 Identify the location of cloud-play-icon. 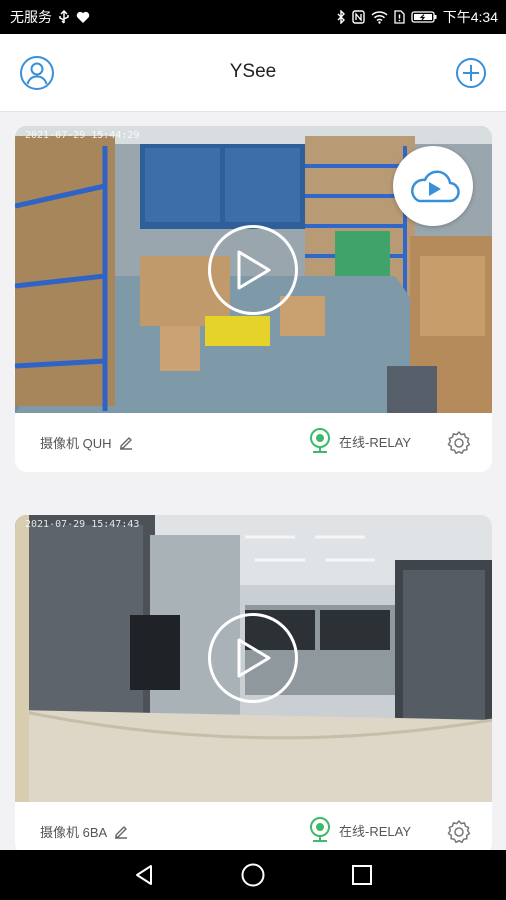
(435, 186).